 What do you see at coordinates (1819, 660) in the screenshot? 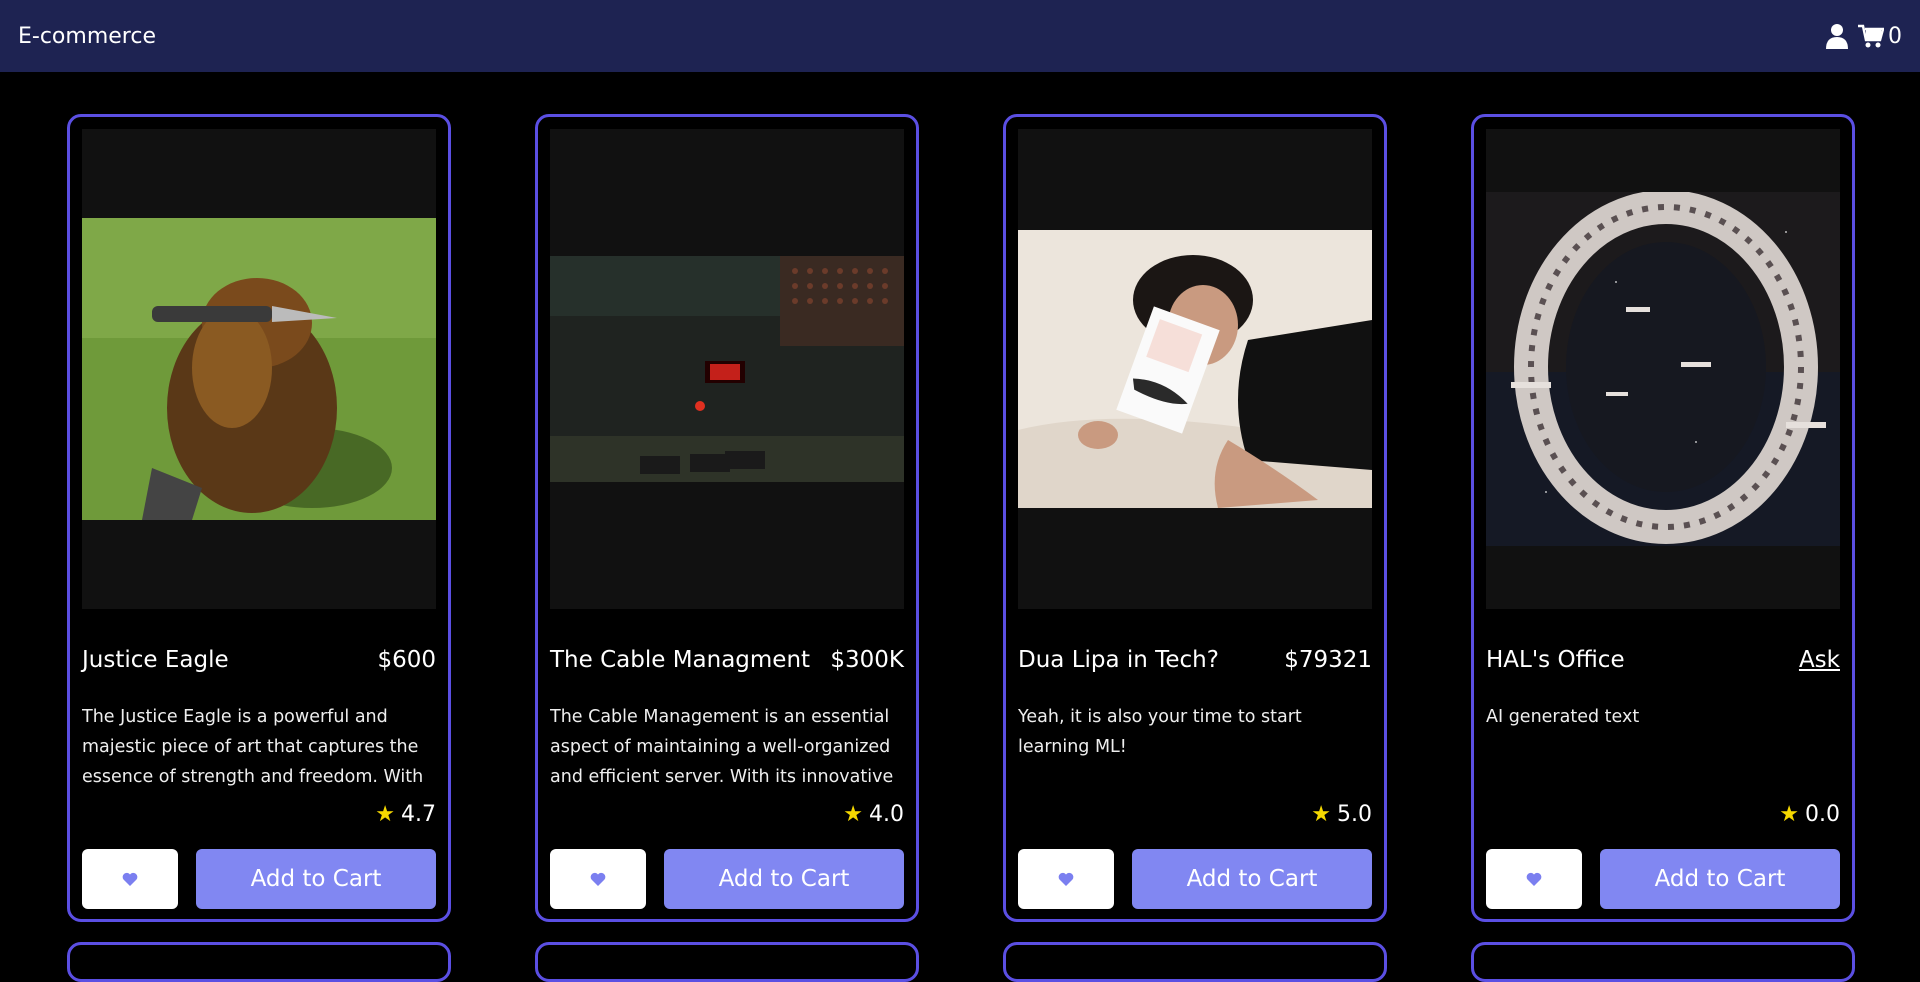
I see `ask-price-link: Ask` at bounding box center [1819, 660].